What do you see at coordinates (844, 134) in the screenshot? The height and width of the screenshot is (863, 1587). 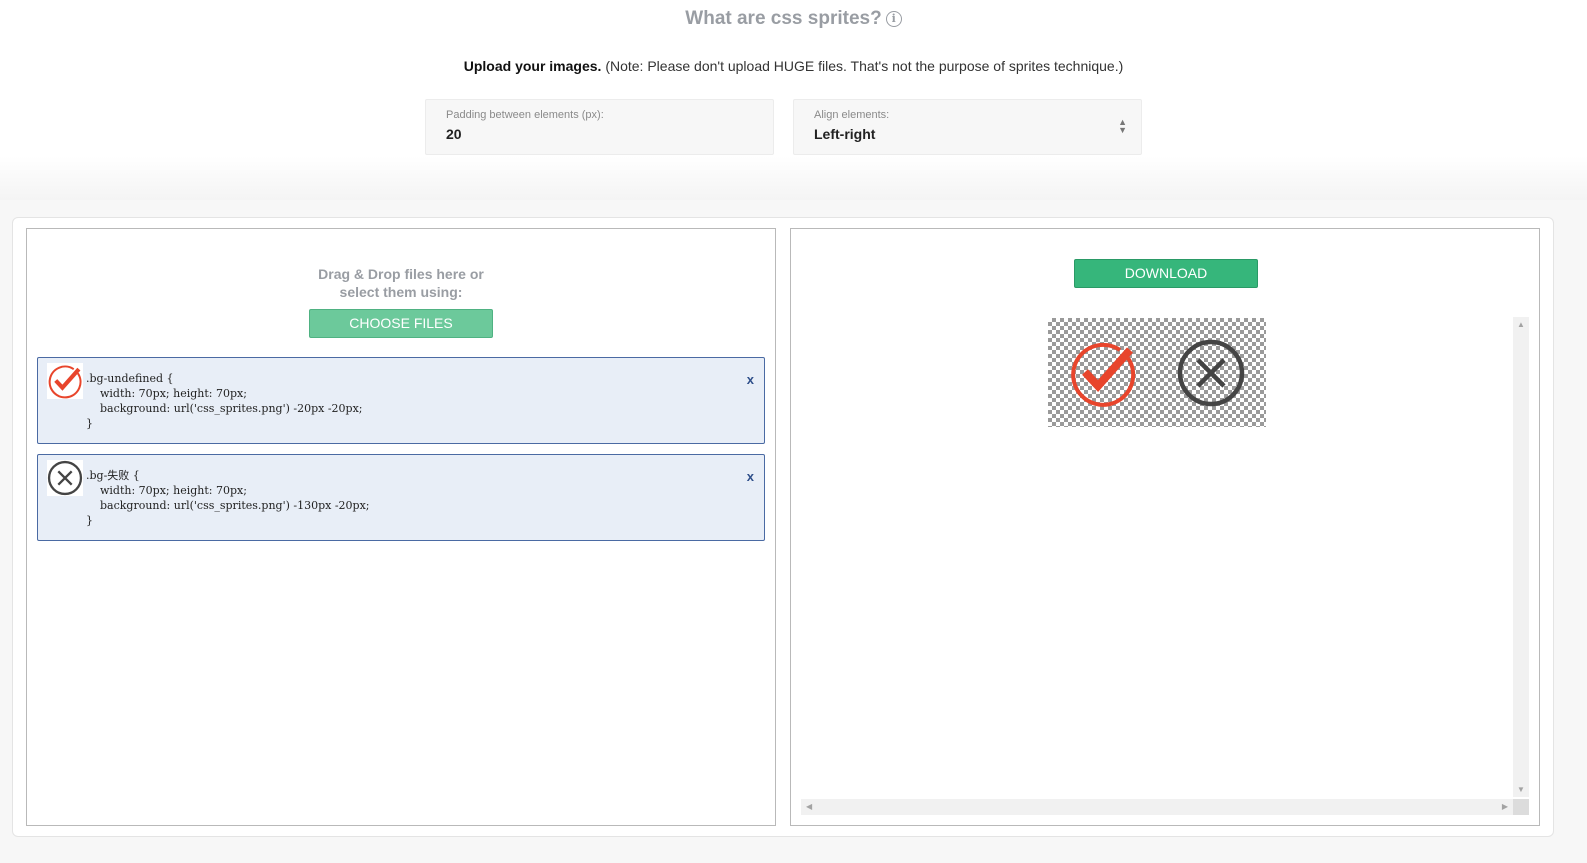 I see `align-value: Left-right` at bounding box center [844, 134].